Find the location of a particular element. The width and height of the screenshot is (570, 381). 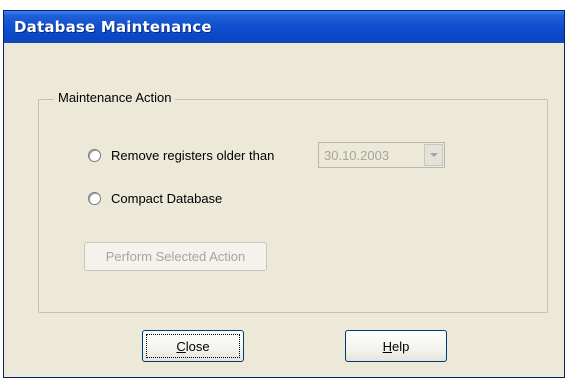

title-bar: Database Maintenance is located at coordinates (284, 27).